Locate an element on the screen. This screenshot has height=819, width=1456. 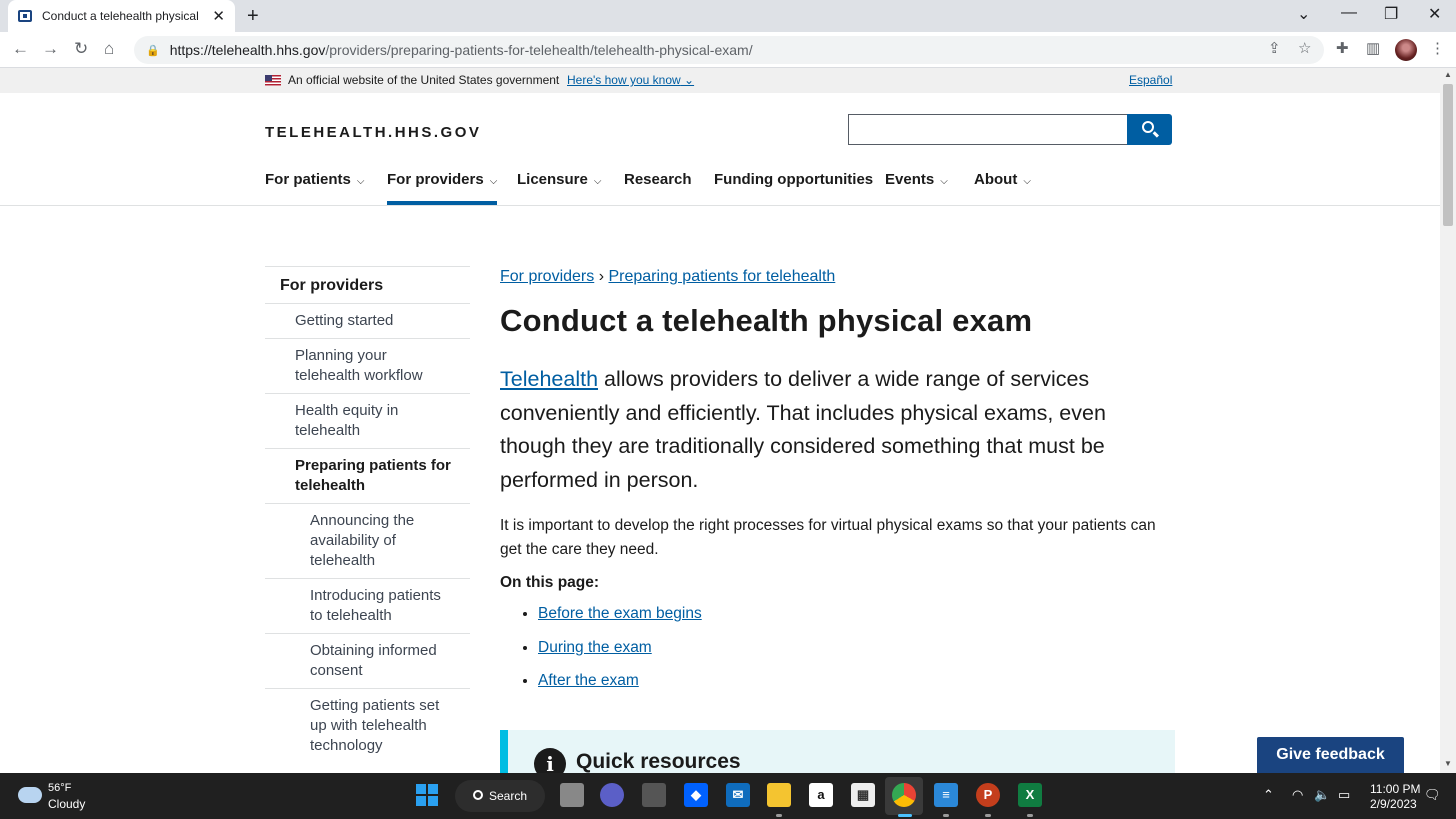
new-tab-button: + is located at coordinates (253, 16).